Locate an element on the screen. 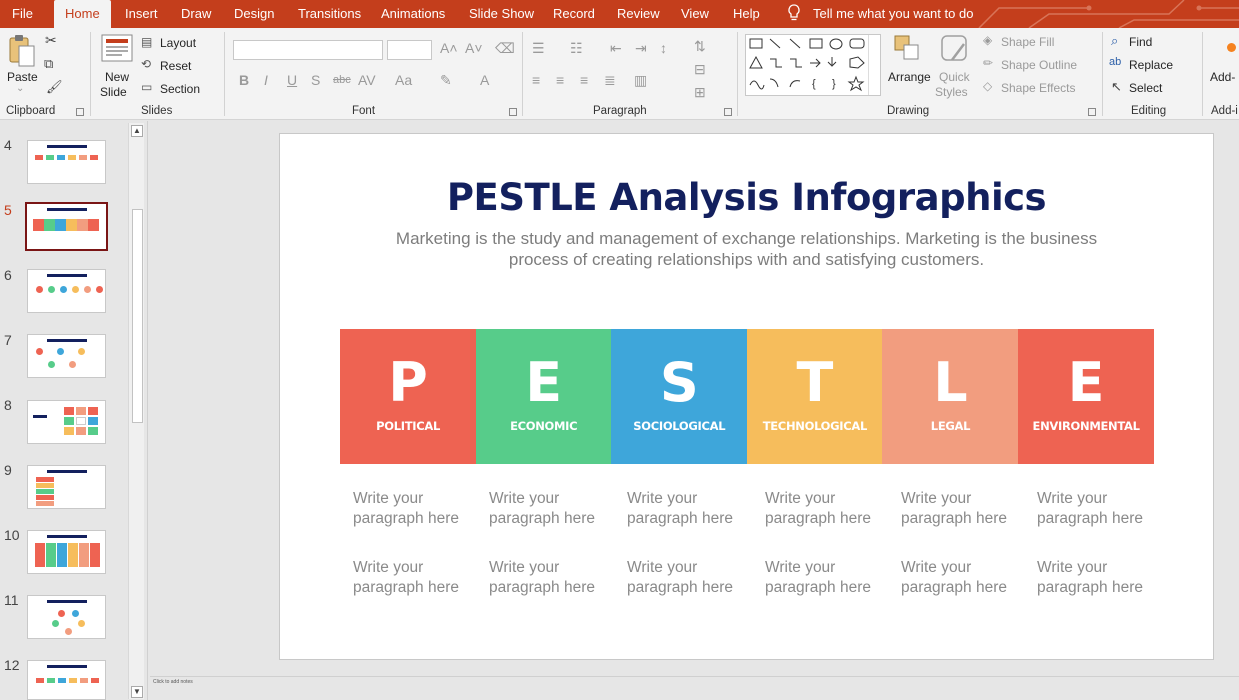 The image size is (1239, 700). paste-icon is located at coordinates (22, 51).